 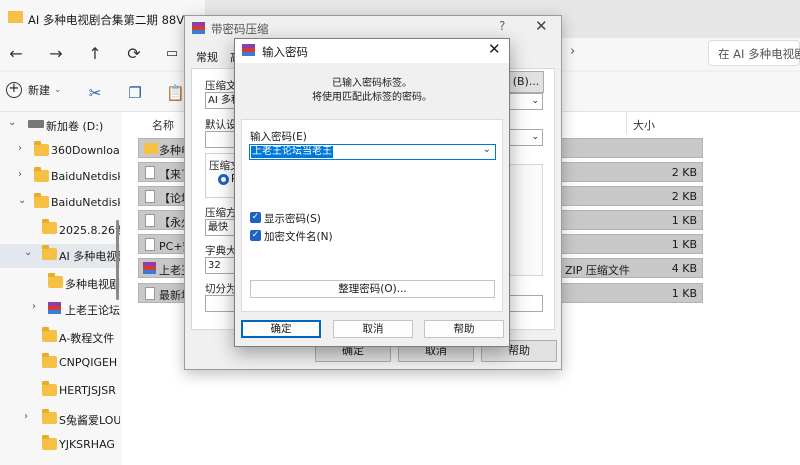 What do you see at coordinates (372, 152) in the screenshot?
I see `password-combobox: 上老王论坛当老王 ⌄` at bounding box center [372, 152].